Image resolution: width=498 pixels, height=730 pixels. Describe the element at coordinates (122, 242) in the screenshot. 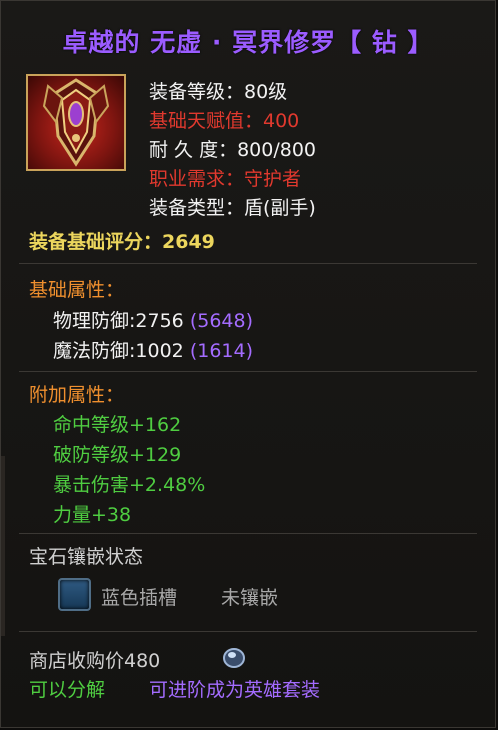

I see `equip-score: 装备基础评分：2649` at that location.